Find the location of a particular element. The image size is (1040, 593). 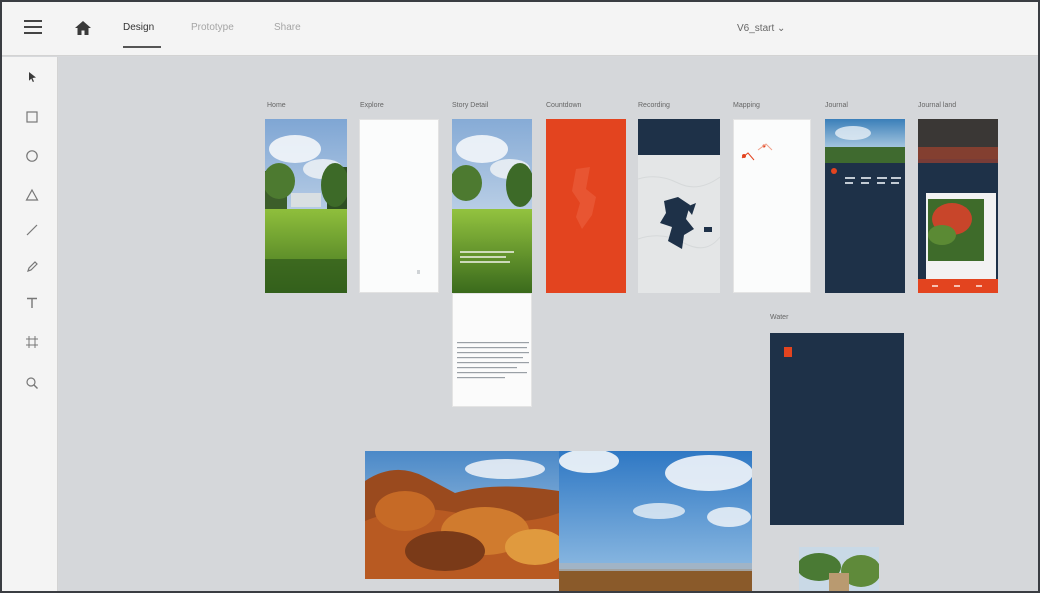

active-tab-indicator is located at coordinates (142, 47).